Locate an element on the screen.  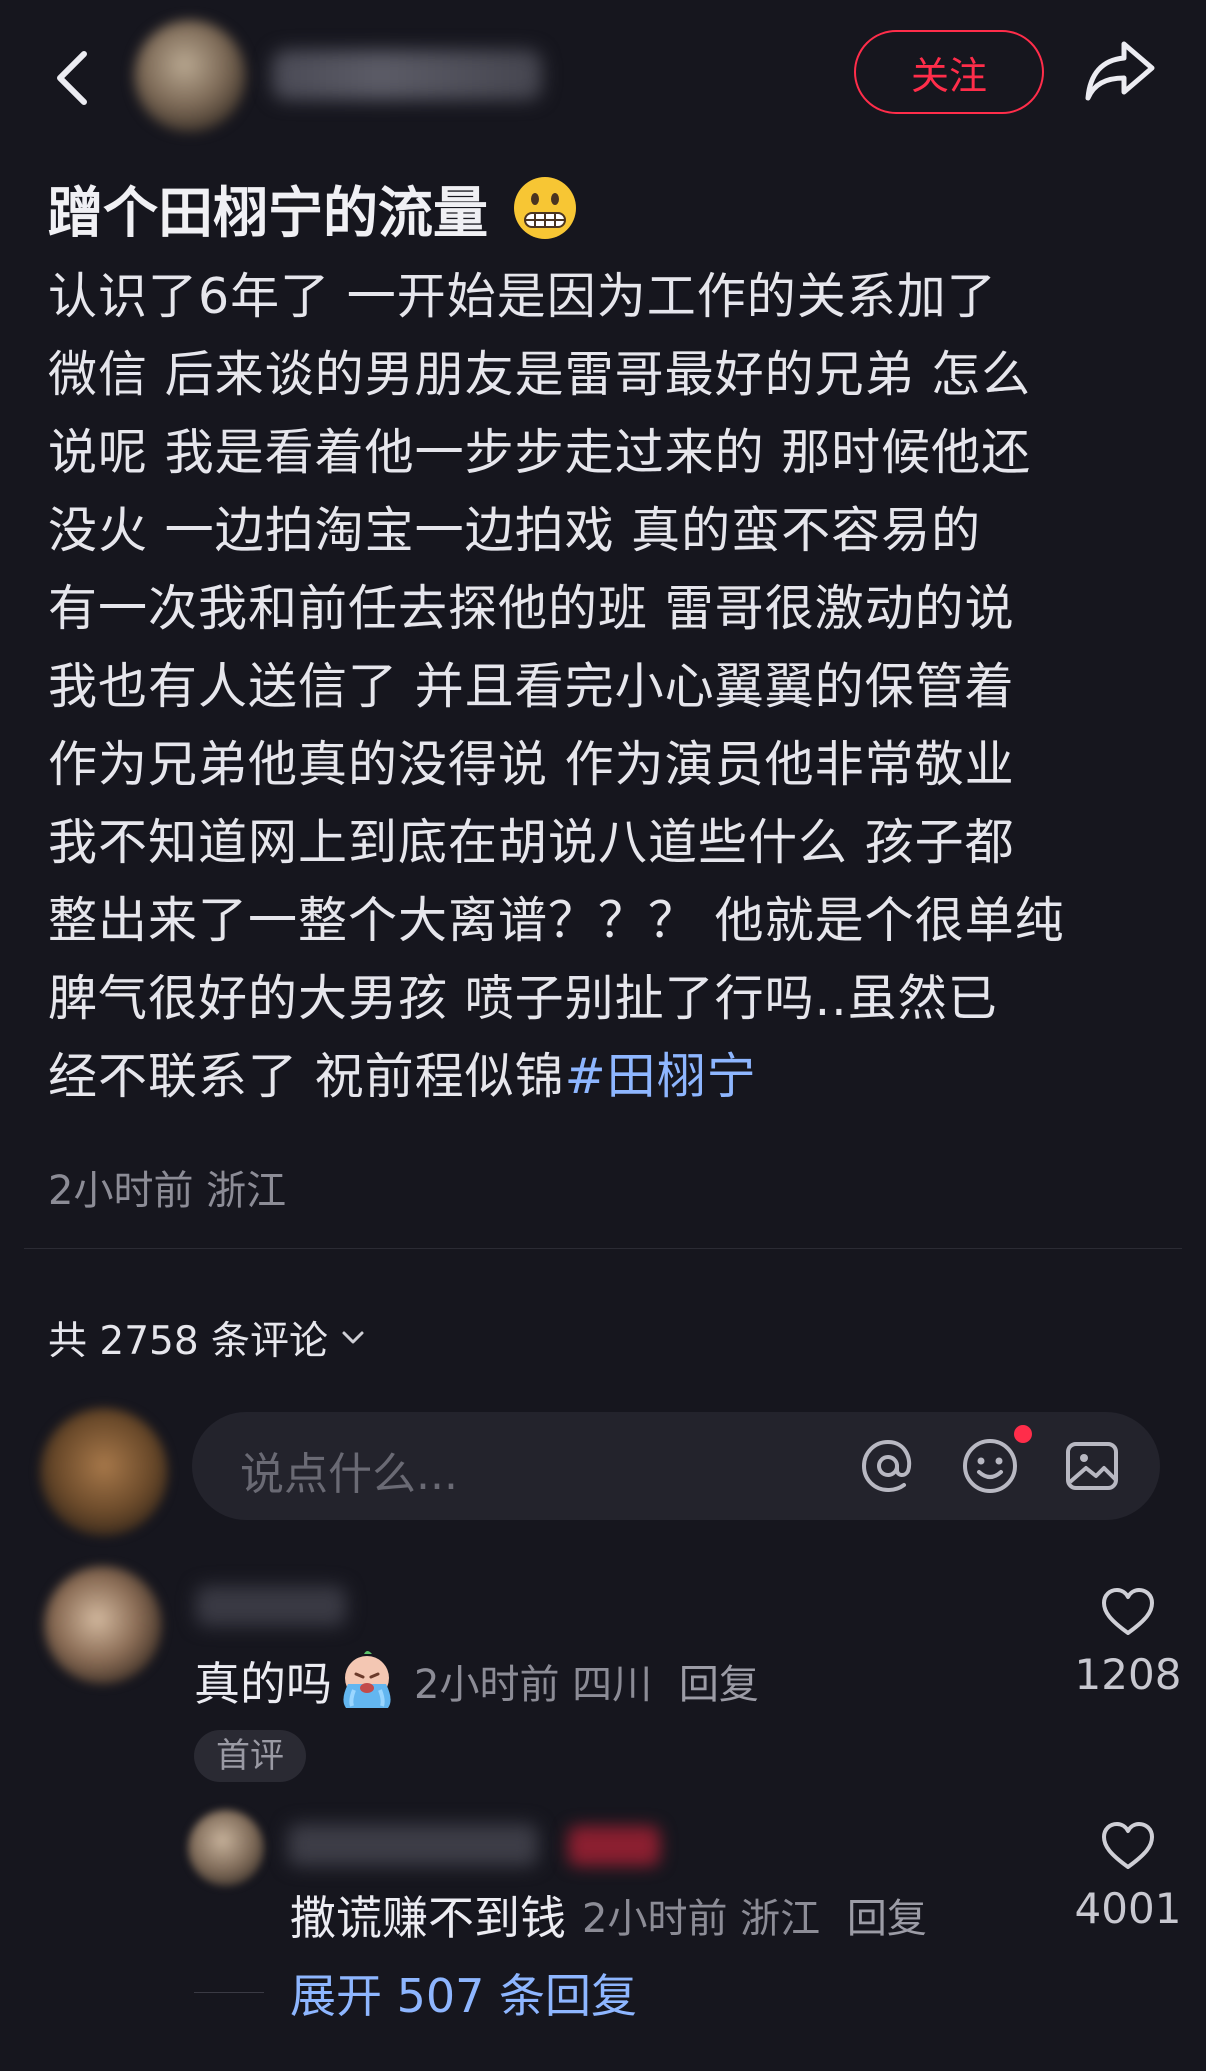
like-count: 4001 is located at coordinates (1128, 1908).